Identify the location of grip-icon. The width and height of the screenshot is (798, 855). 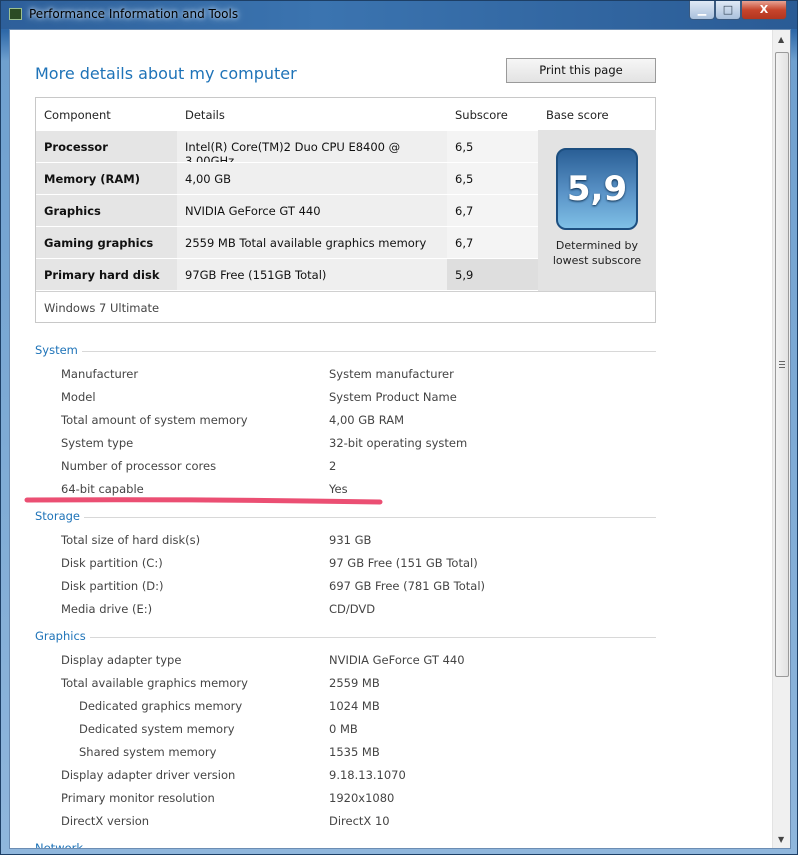
(782, 364).